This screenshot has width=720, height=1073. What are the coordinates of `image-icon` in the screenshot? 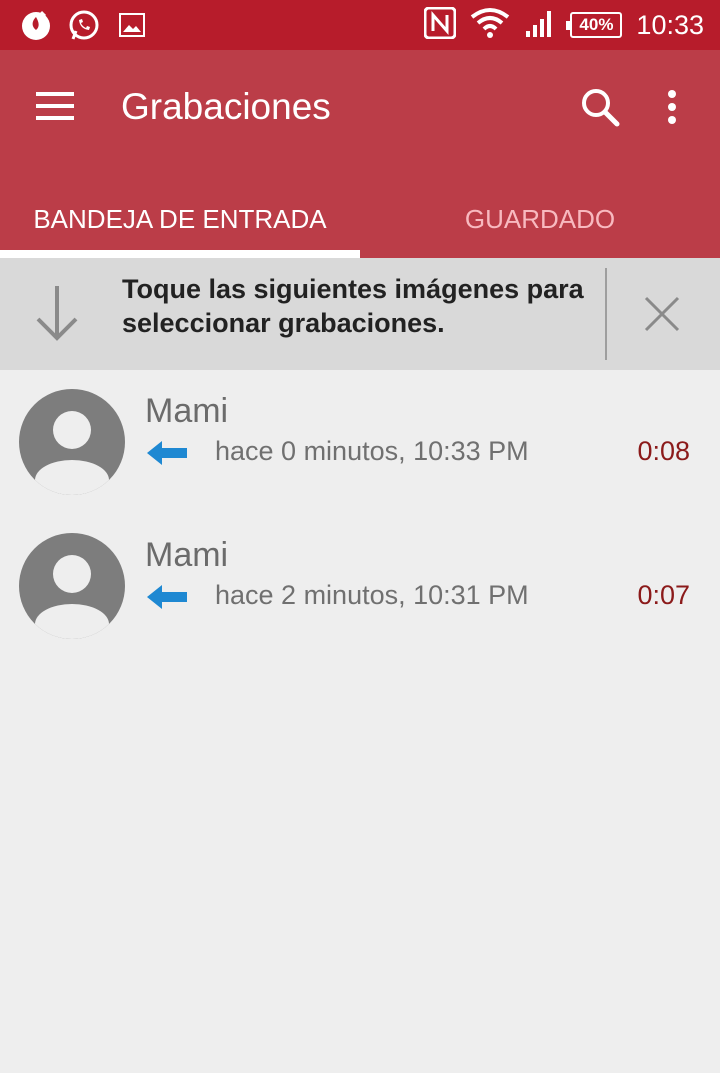 It's located at (132, 25).